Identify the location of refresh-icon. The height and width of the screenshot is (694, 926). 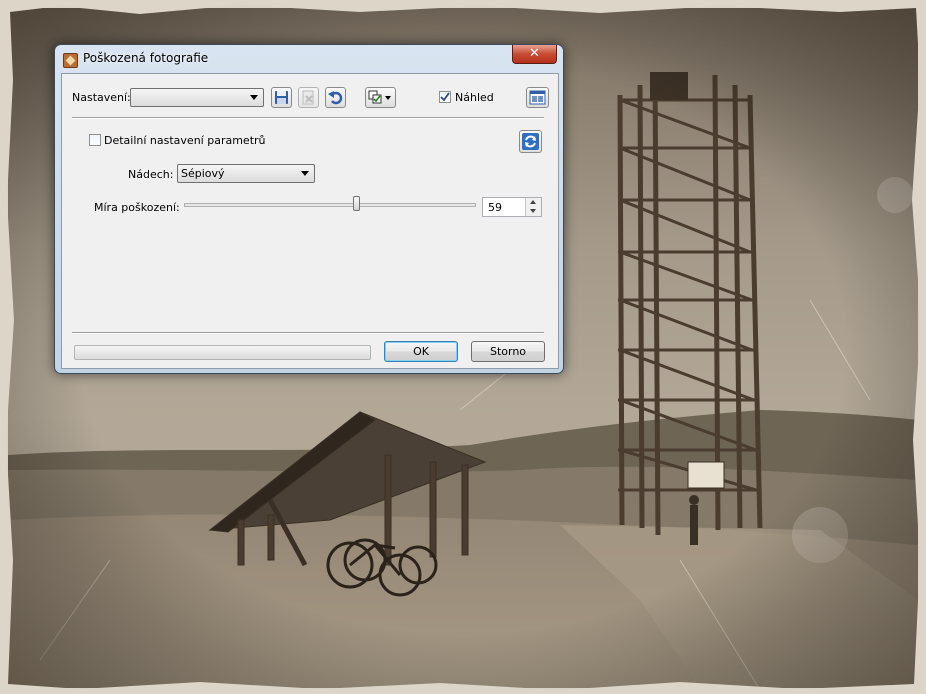
(530, 141).